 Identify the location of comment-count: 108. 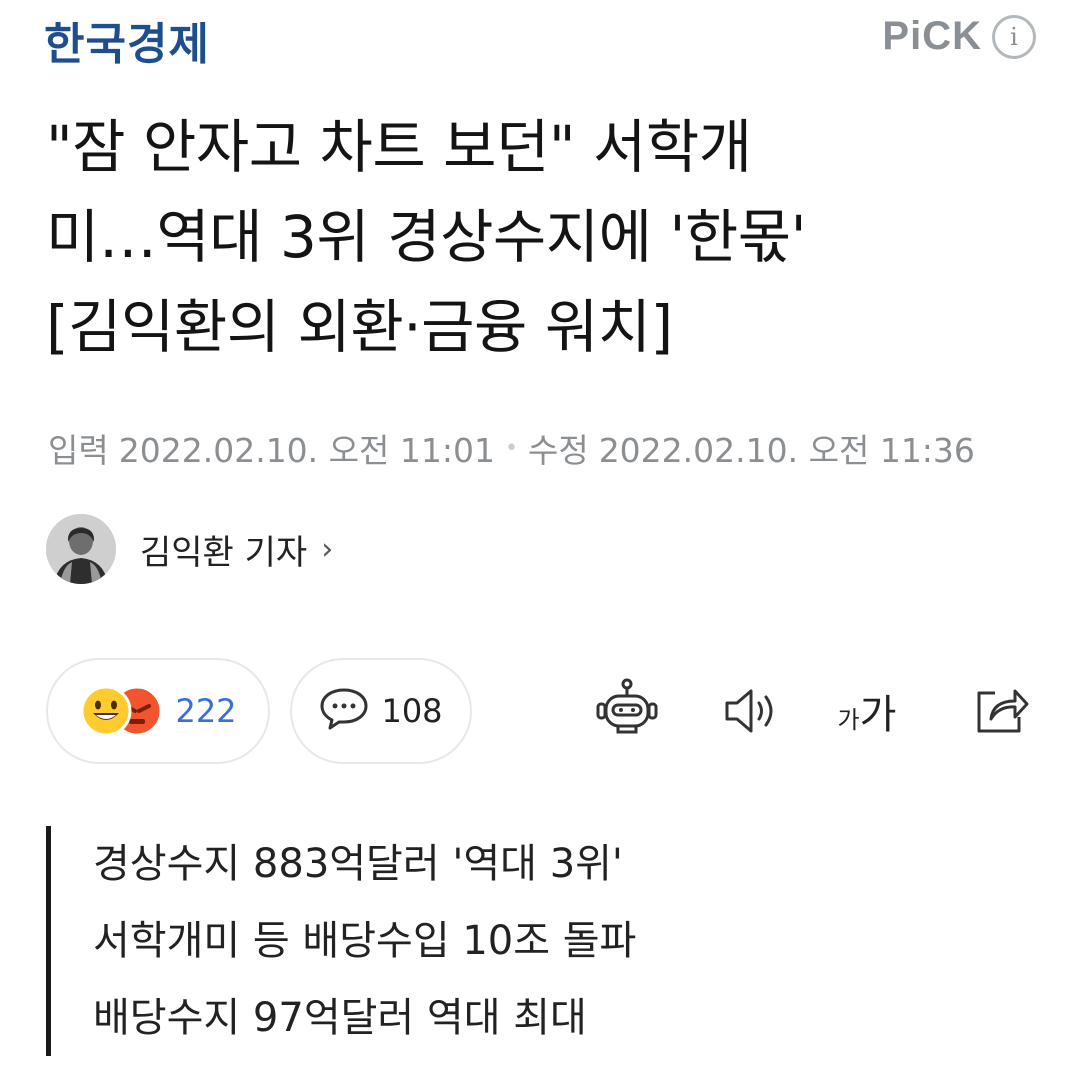
(412, 711).